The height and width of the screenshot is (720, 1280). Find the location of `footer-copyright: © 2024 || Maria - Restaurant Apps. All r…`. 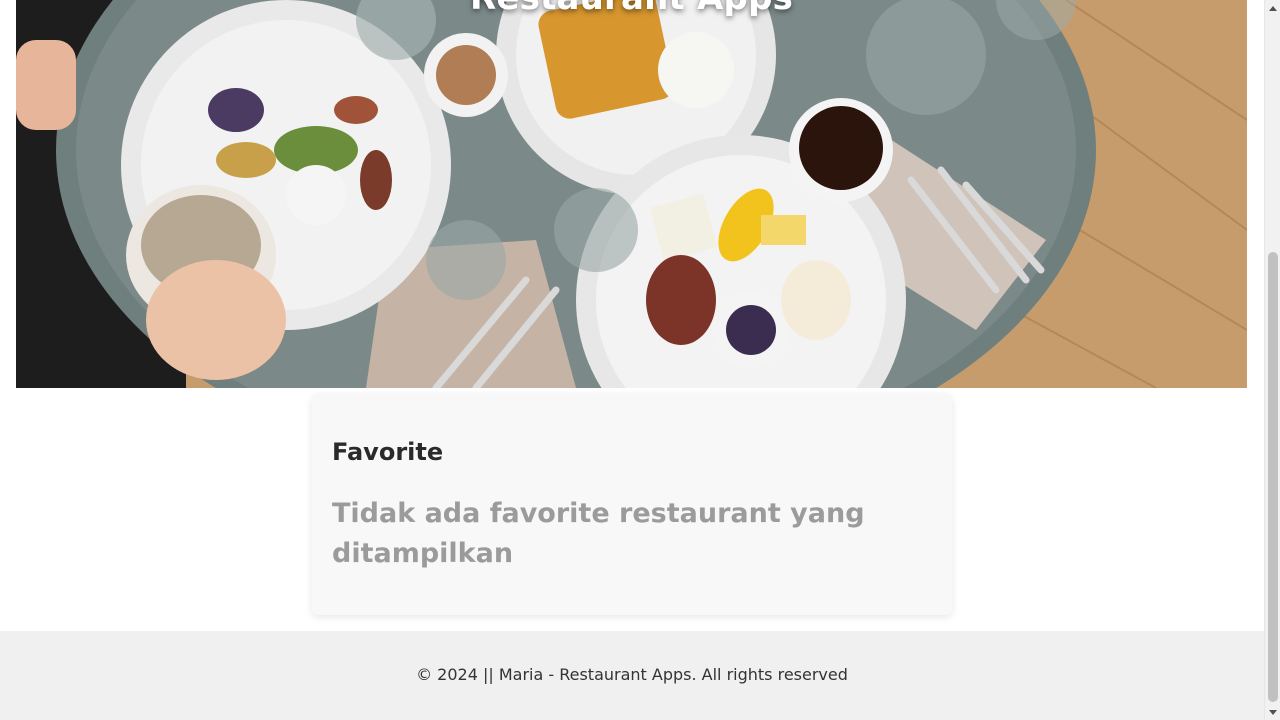

footer-copyright: © 2024 || Maria - Restaurant Apps. All r… is located at coordinates (632, 674).